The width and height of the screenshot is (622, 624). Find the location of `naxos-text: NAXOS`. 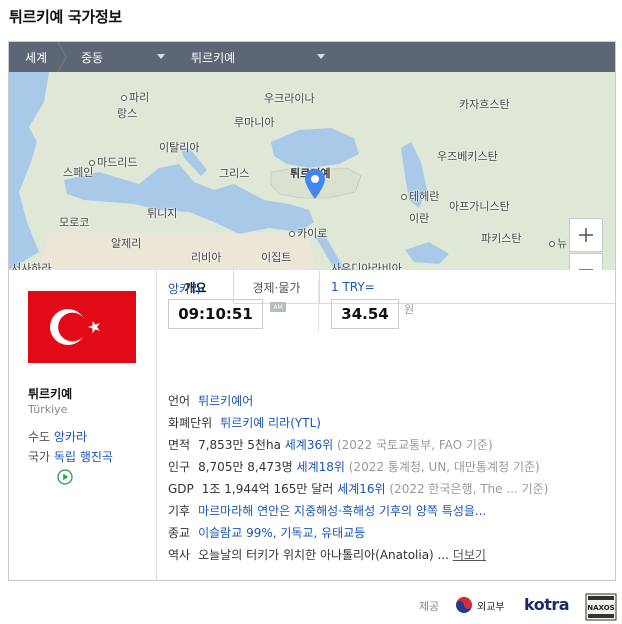

naxos-text: NAXOS is located at coordinates (600, 608).